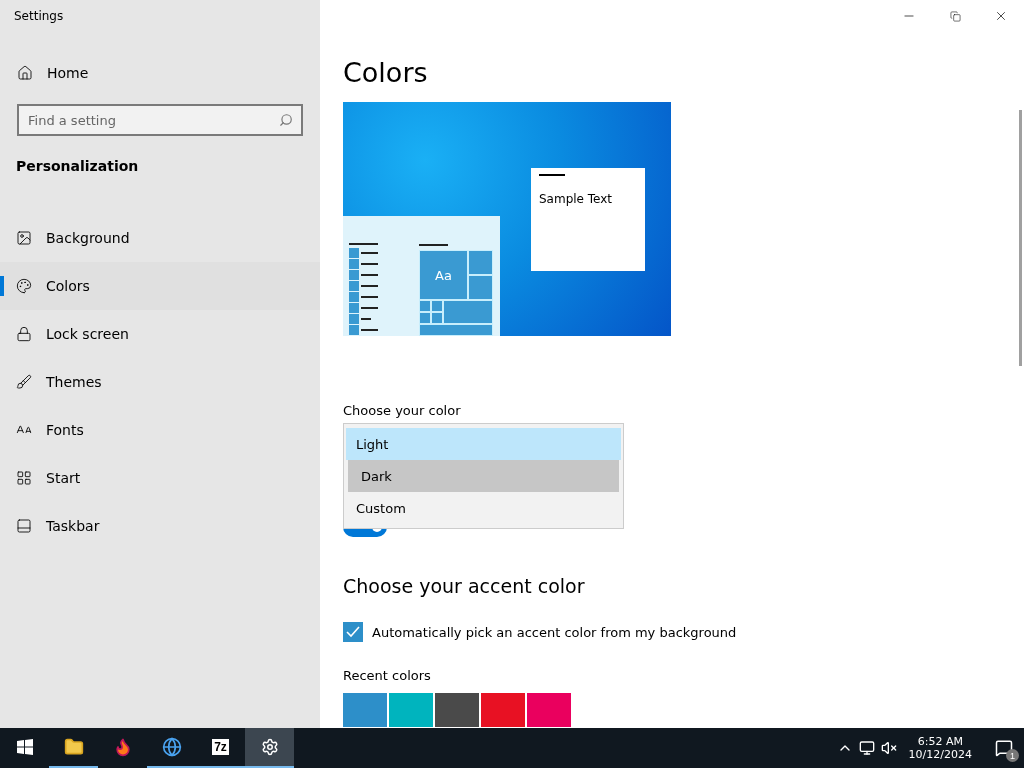  What do you see at coordinates (160, 238) in the screenshot?
I see `nav-item: Background` at bounding box center [160, 238].